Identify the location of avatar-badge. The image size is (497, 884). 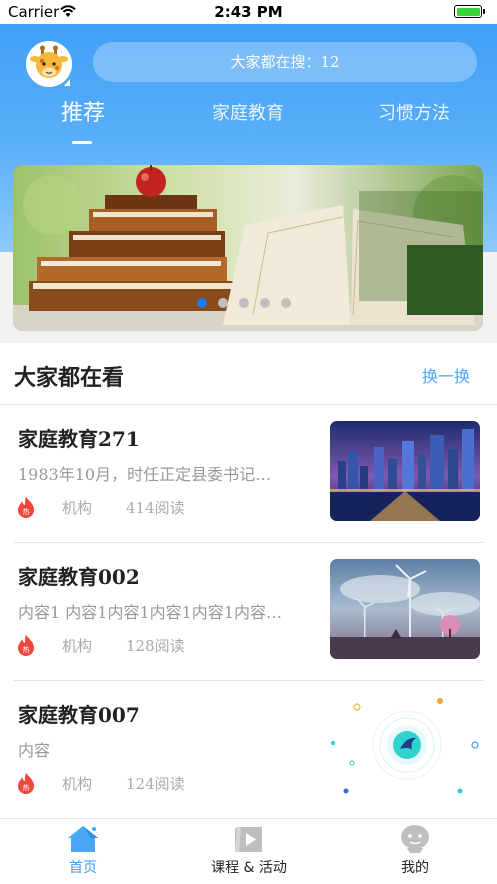
(67, 82).